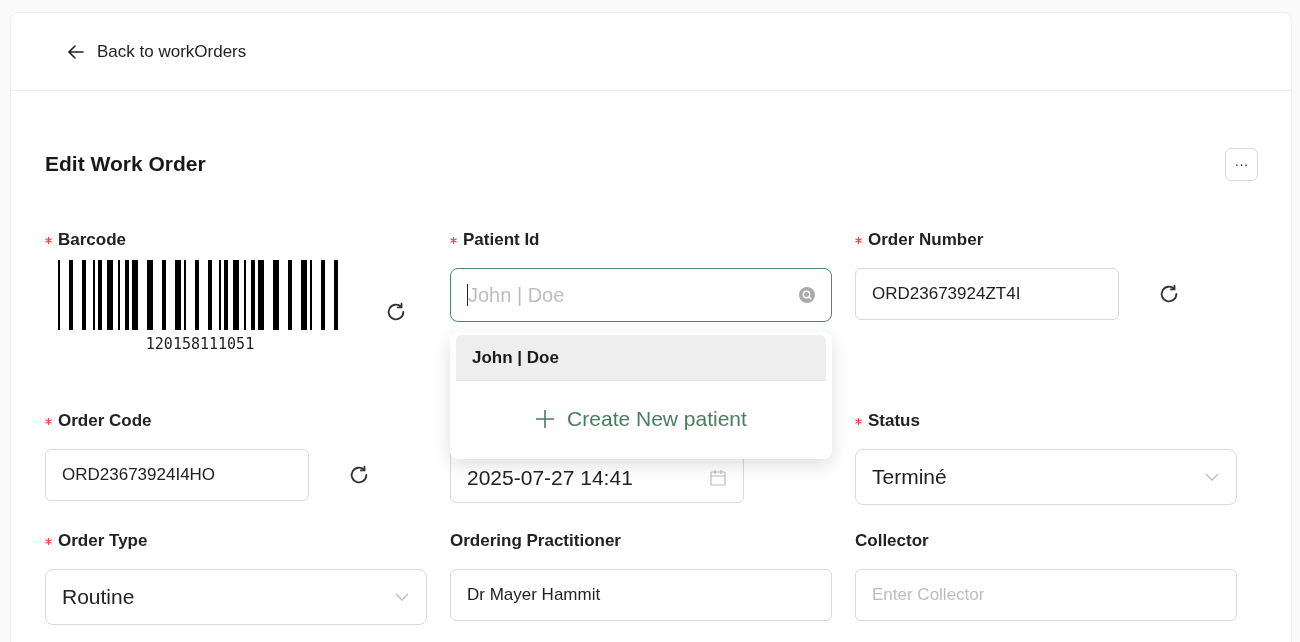 The image size is (1300, 642). Describe the element at coordinates (718, 478) in the screenshot. I see `calendar-icon` at that location.